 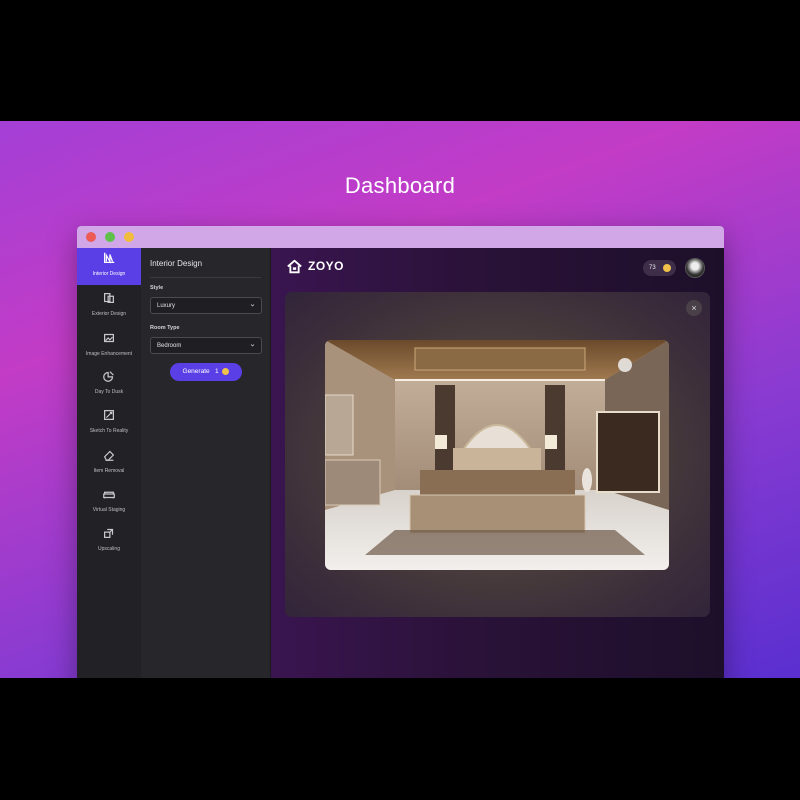 I want to click on bedroom-render-image, so click(x=497, y=455).